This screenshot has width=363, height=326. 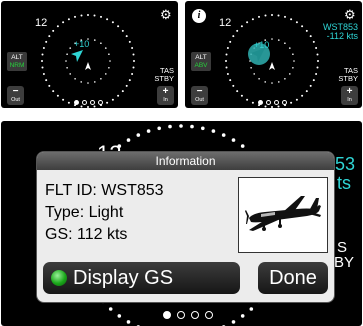 What do you see at coordinates (77, 56) in the screenshot?
I see `traffic-arrow-icon` at bounding box center [77, 56].